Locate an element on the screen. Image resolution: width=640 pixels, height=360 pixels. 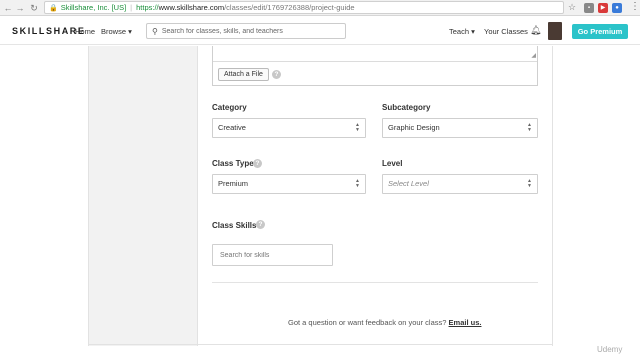
url-host: www.skillshare.com is located at coordinates (191, 7).